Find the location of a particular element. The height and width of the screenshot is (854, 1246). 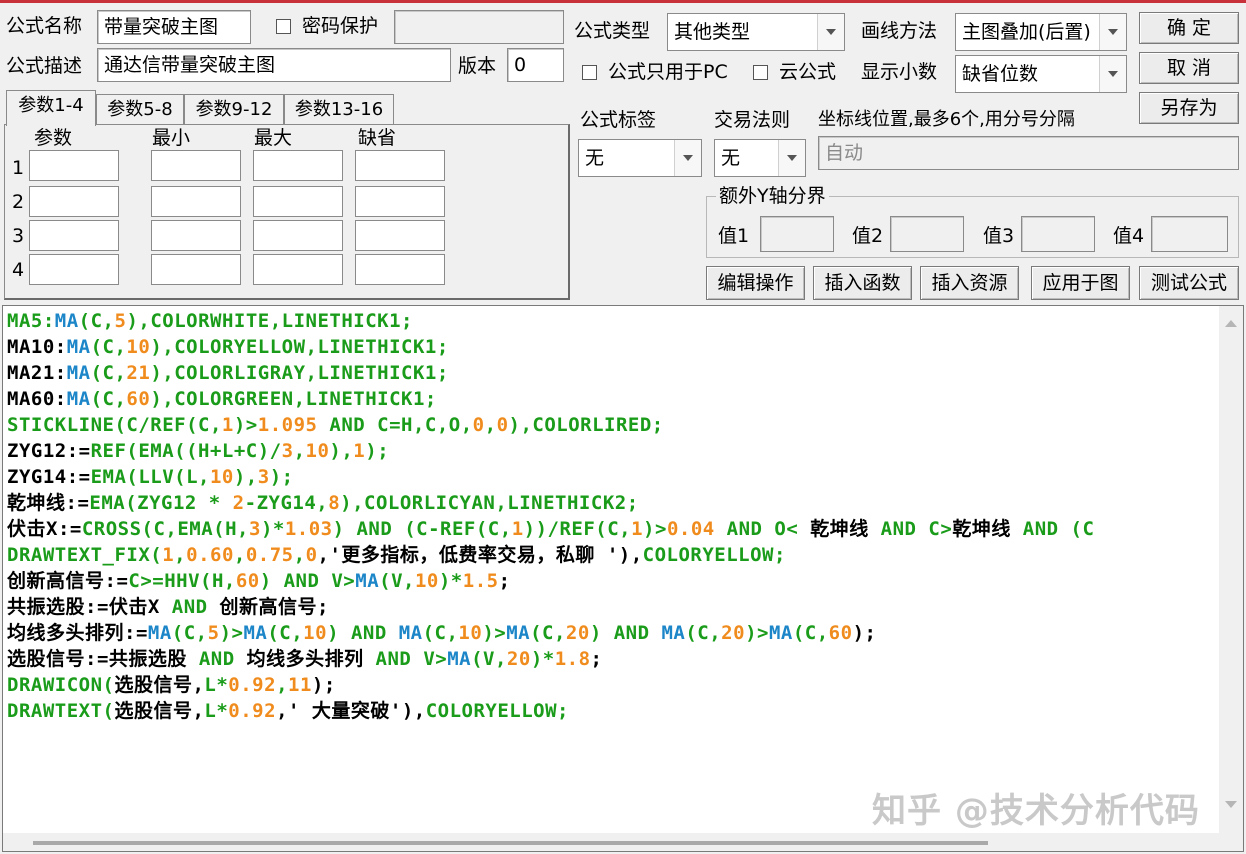

code-token: 1.095 is located at coordinates (287, 425).